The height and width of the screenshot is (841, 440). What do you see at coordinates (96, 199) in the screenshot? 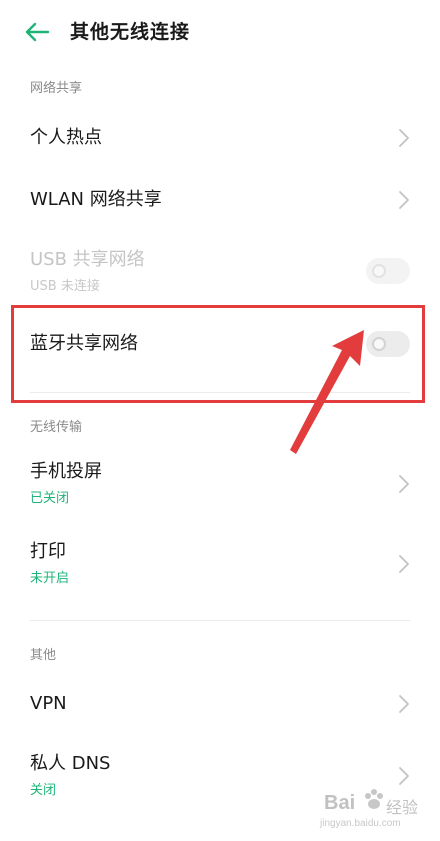
I see `row-title: WLAN 网络共享` at bounding box center [96, 199].